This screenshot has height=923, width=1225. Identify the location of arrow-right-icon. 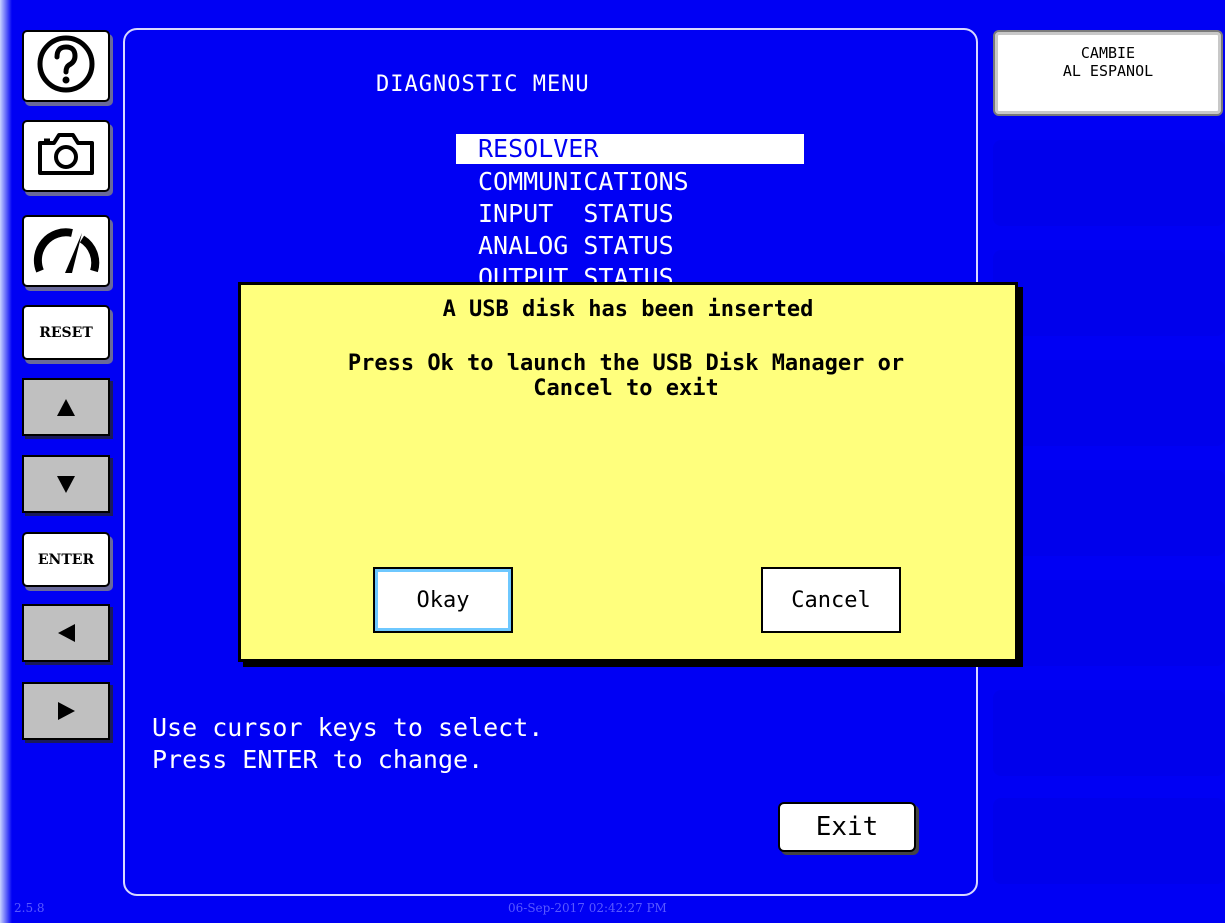
(66, 711).